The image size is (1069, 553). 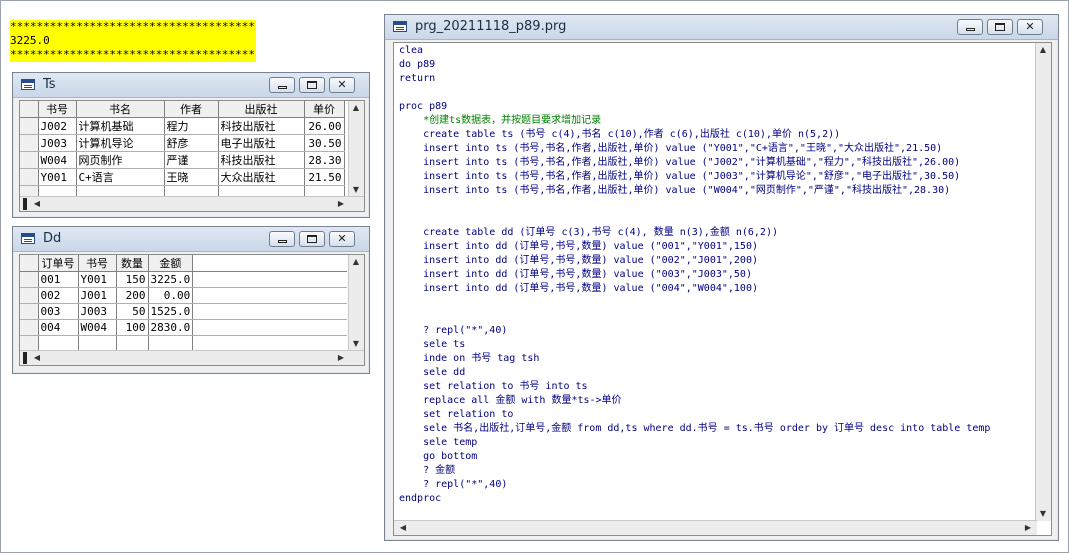 What do you see at coordinates (694, 51) in the screenshot?
I see `code-line: clea` at bounding box center [694, 51].